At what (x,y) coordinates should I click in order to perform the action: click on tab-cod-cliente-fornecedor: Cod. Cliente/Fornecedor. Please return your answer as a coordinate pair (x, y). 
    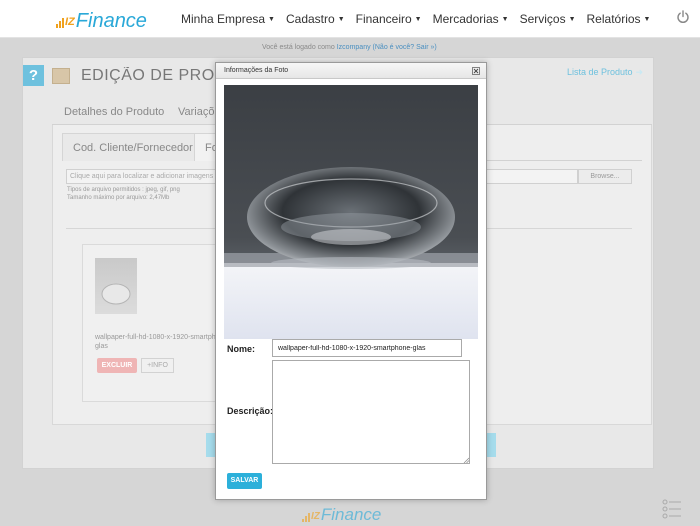
    Looking at the image, I should click on (133, 147).